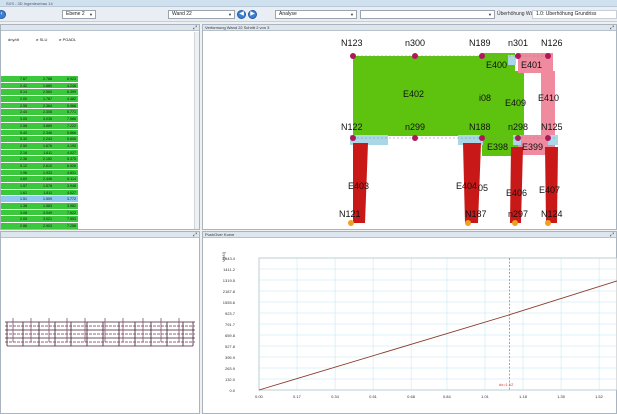 The height and width of the screenshot is (414, 617). What do you see at coordinates (98, 200) in the screenshot?
I see `table-row: 1.51 1.509 3.772` at bounding box center [98, 200].